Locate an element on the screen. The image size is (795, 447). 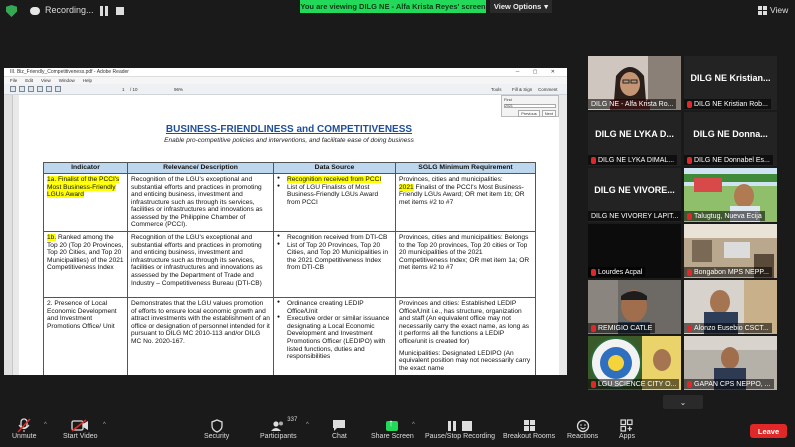
participants-button: 337 Participants is located at coordinates (278, 428).